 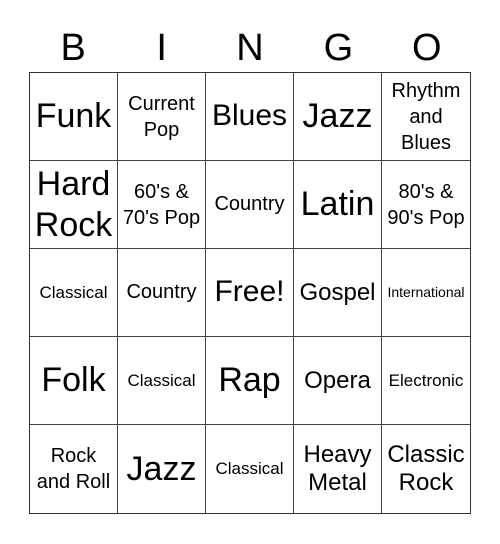 I want to click on bingo-cell: Current Pop, so click(x=162, y=117).